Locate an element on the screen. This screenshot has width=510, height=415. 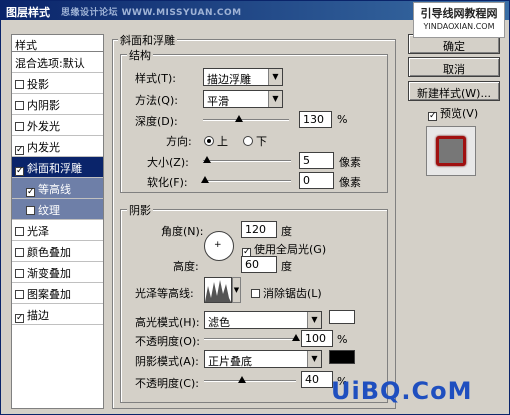
size-slider is located at coordinates (247, 159).